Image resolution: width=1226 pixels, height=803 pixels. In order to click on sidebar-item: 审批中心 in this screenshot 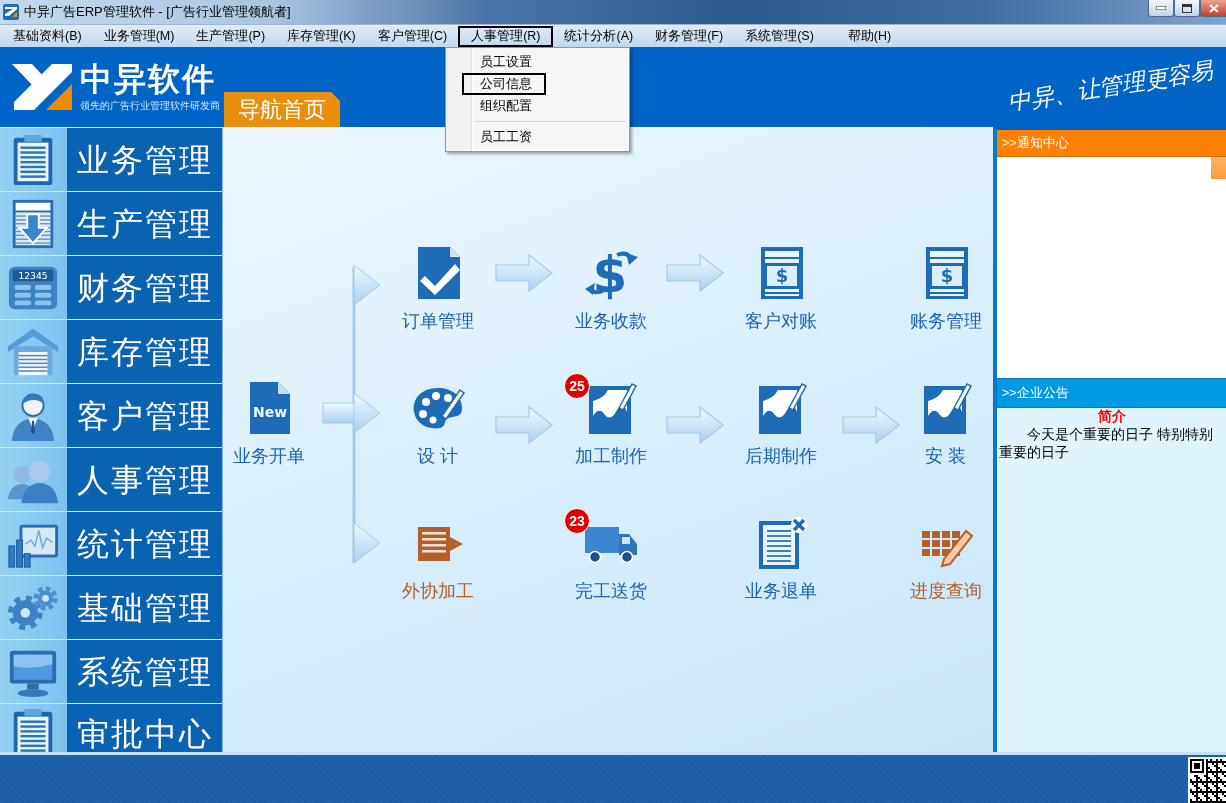, I will do `click(111, 728)`.